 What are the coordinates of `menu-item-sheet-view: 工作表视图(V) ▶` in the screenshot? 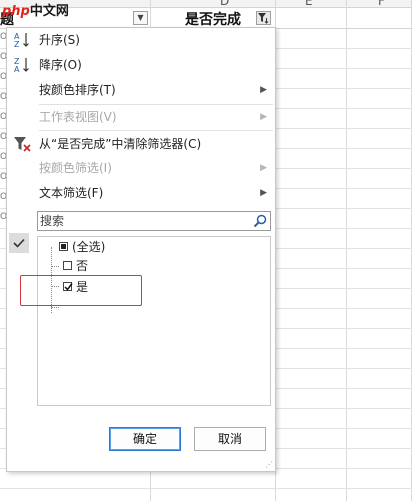 It's located at (141, 117).